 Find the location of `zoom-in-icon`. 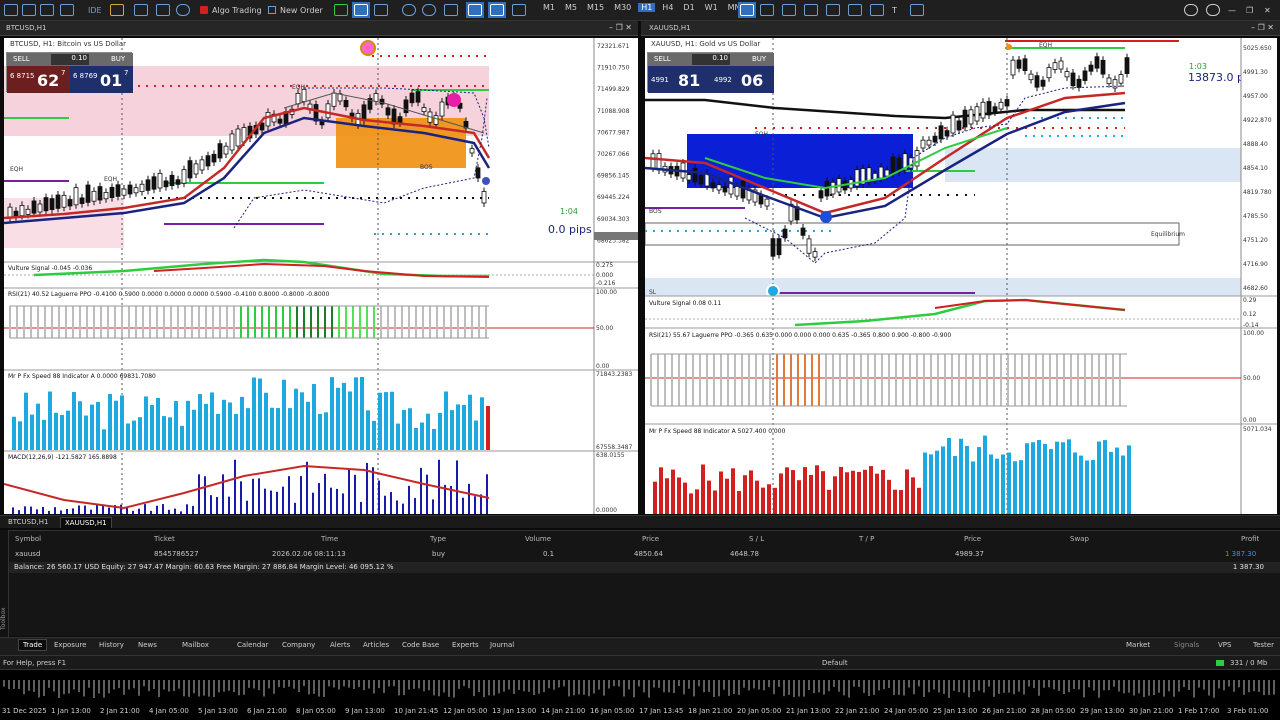

zoom-in-icon is located at coordinates (409, 10).